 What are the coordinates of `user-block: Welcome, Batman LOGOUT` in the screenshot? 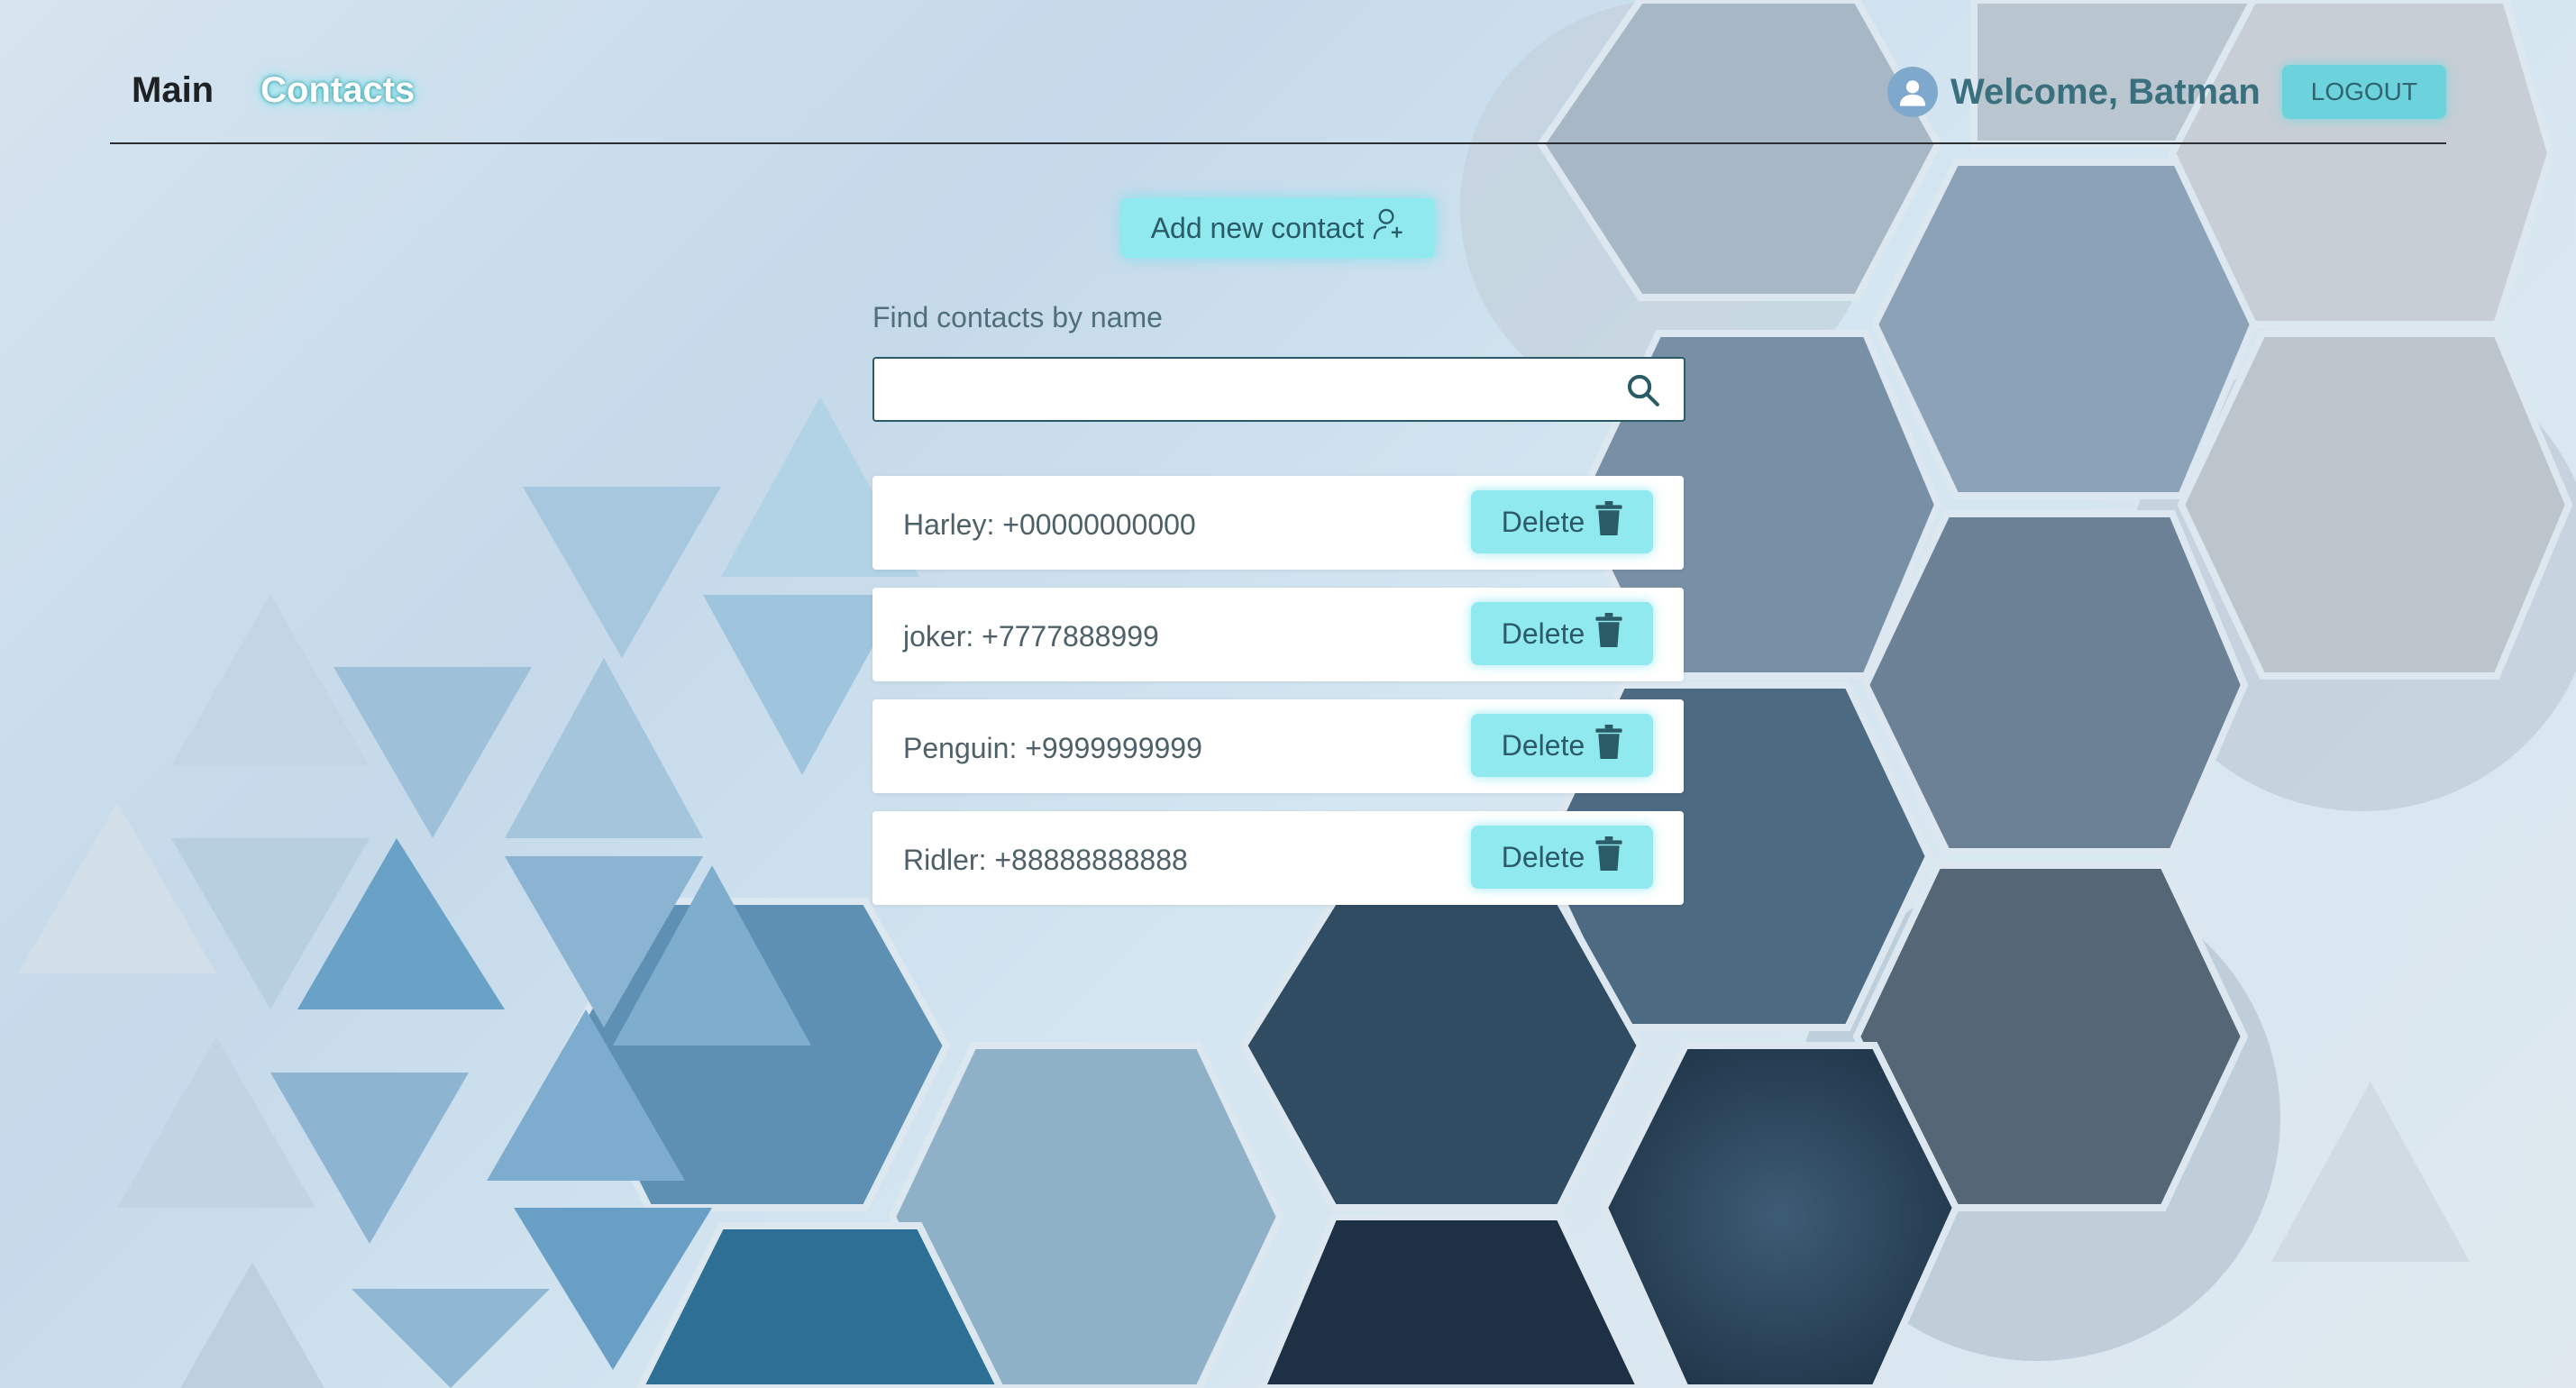 It's located at (2166, 92).